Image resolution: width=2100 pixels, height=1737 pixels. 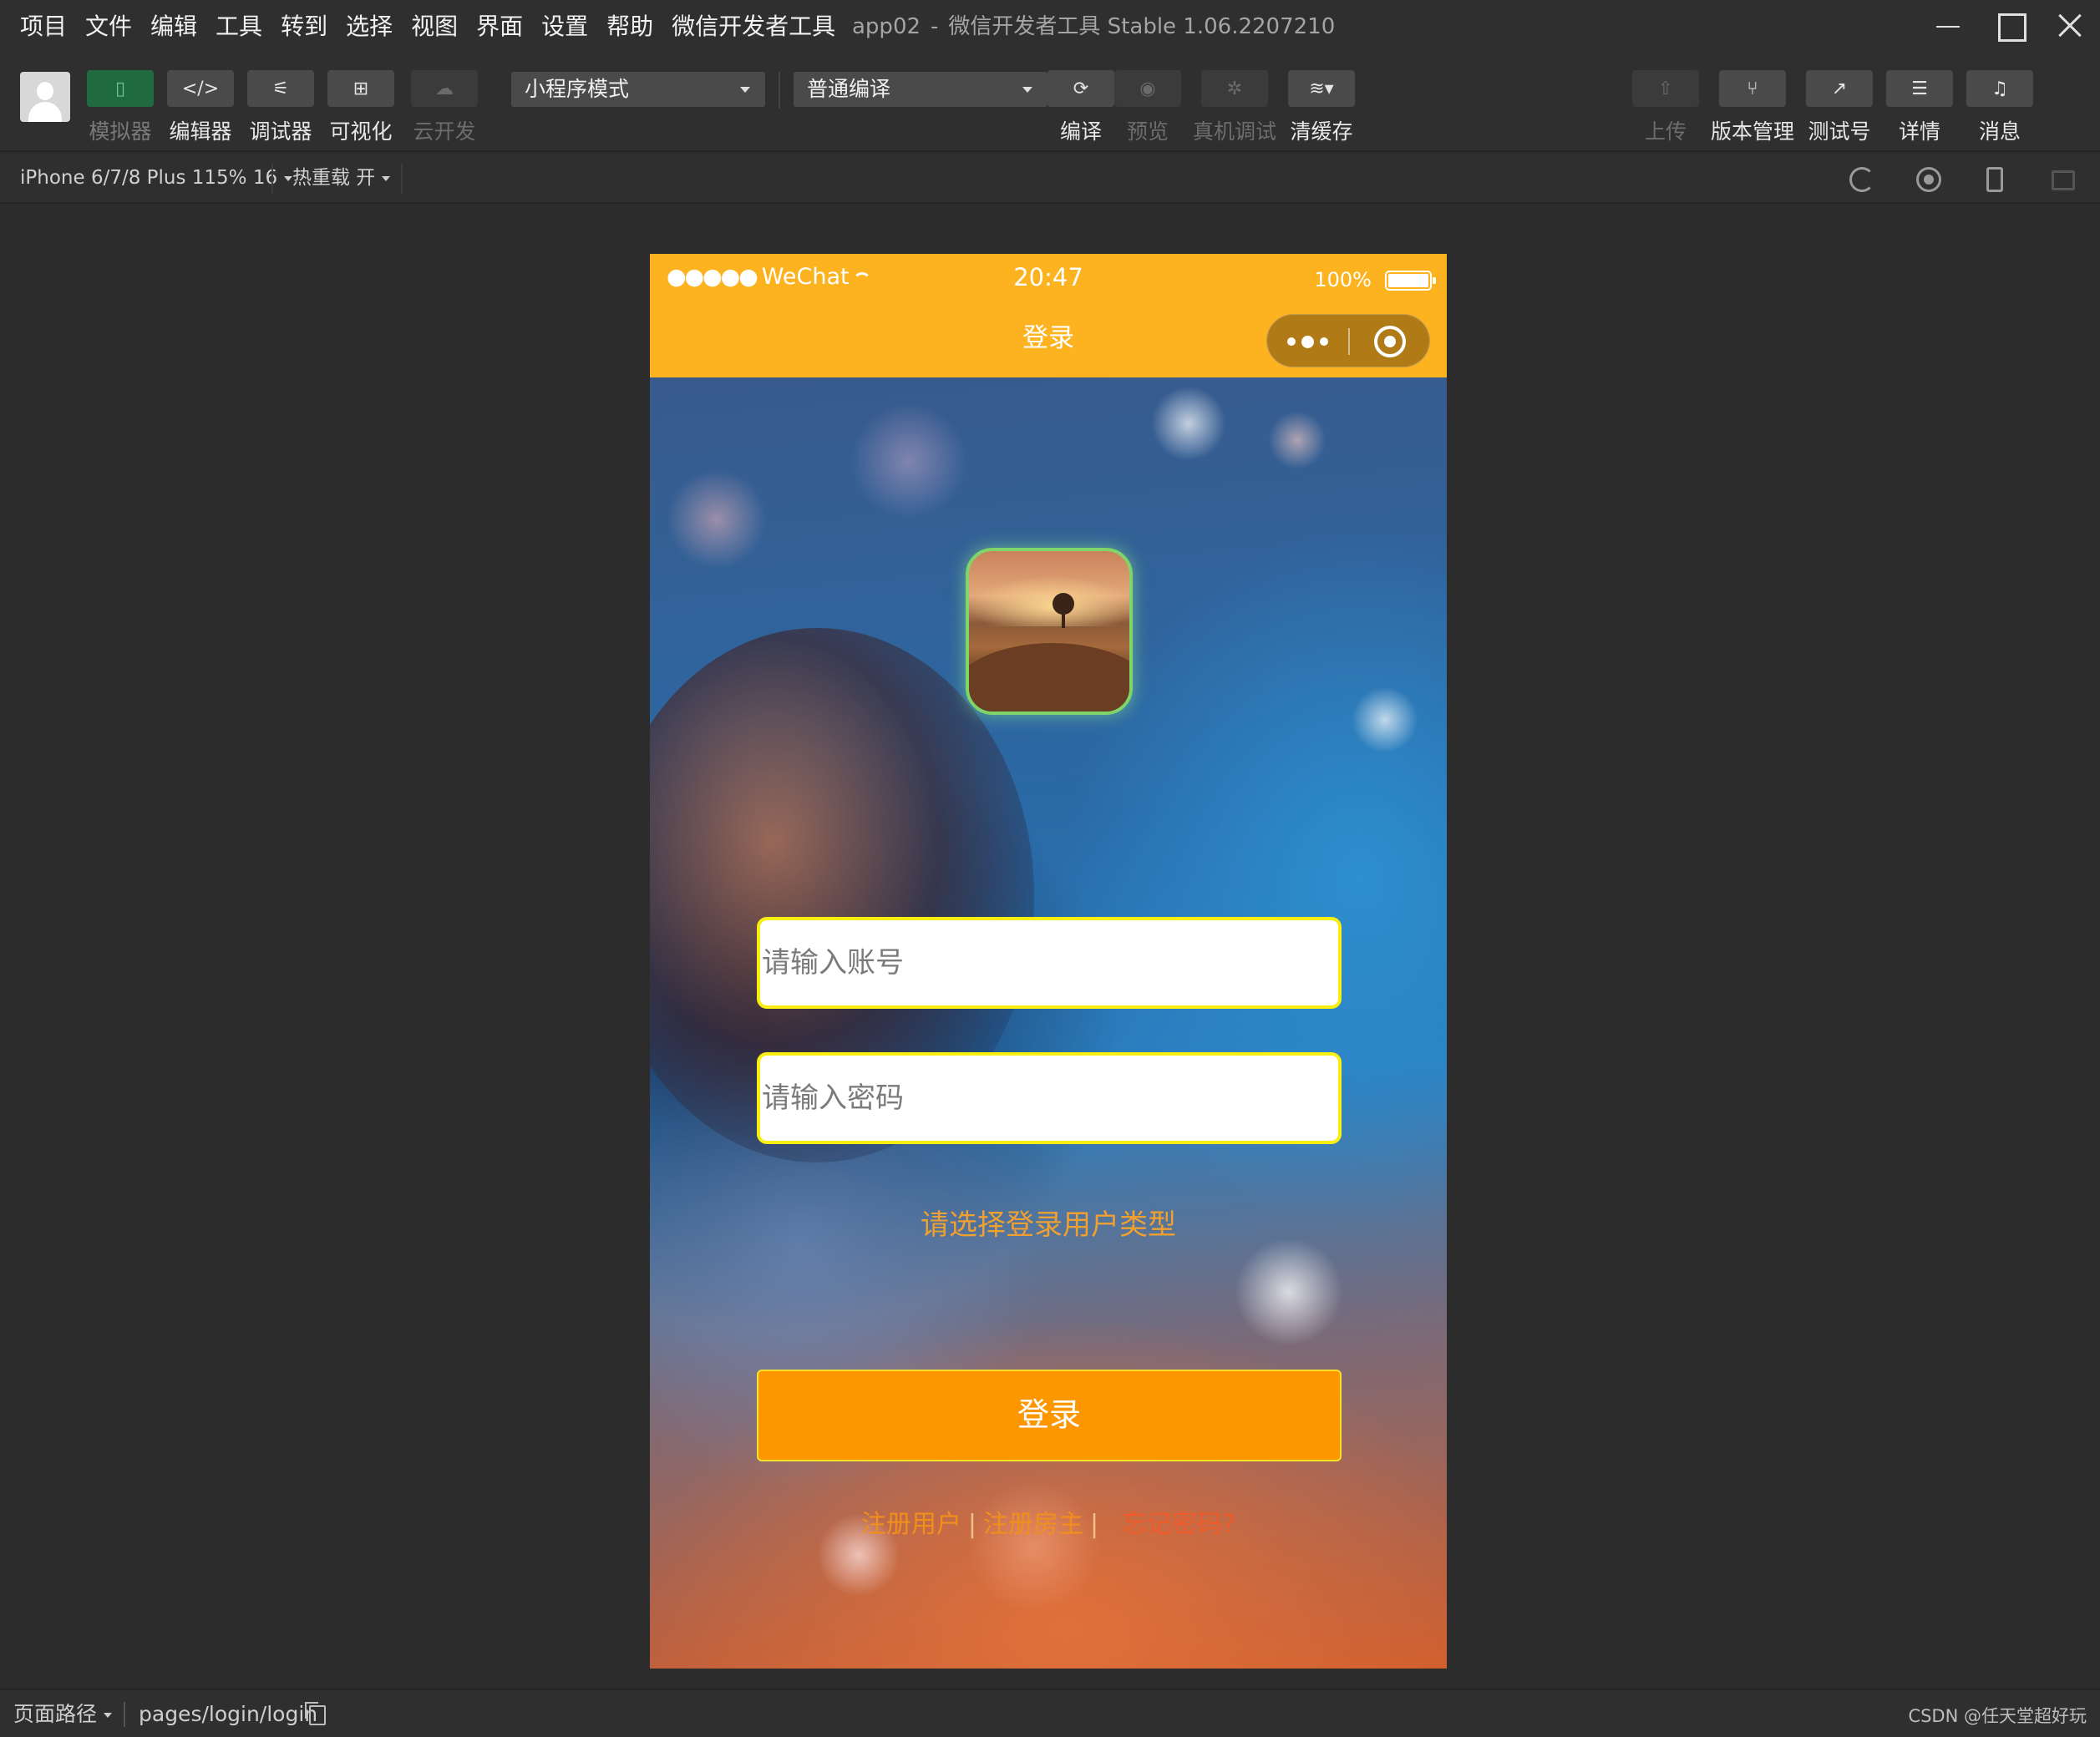 What do you see at coordinates (1999, 131) in the screenshot?
I see `messages-label: 消息` at bounding box center [1999, 131].